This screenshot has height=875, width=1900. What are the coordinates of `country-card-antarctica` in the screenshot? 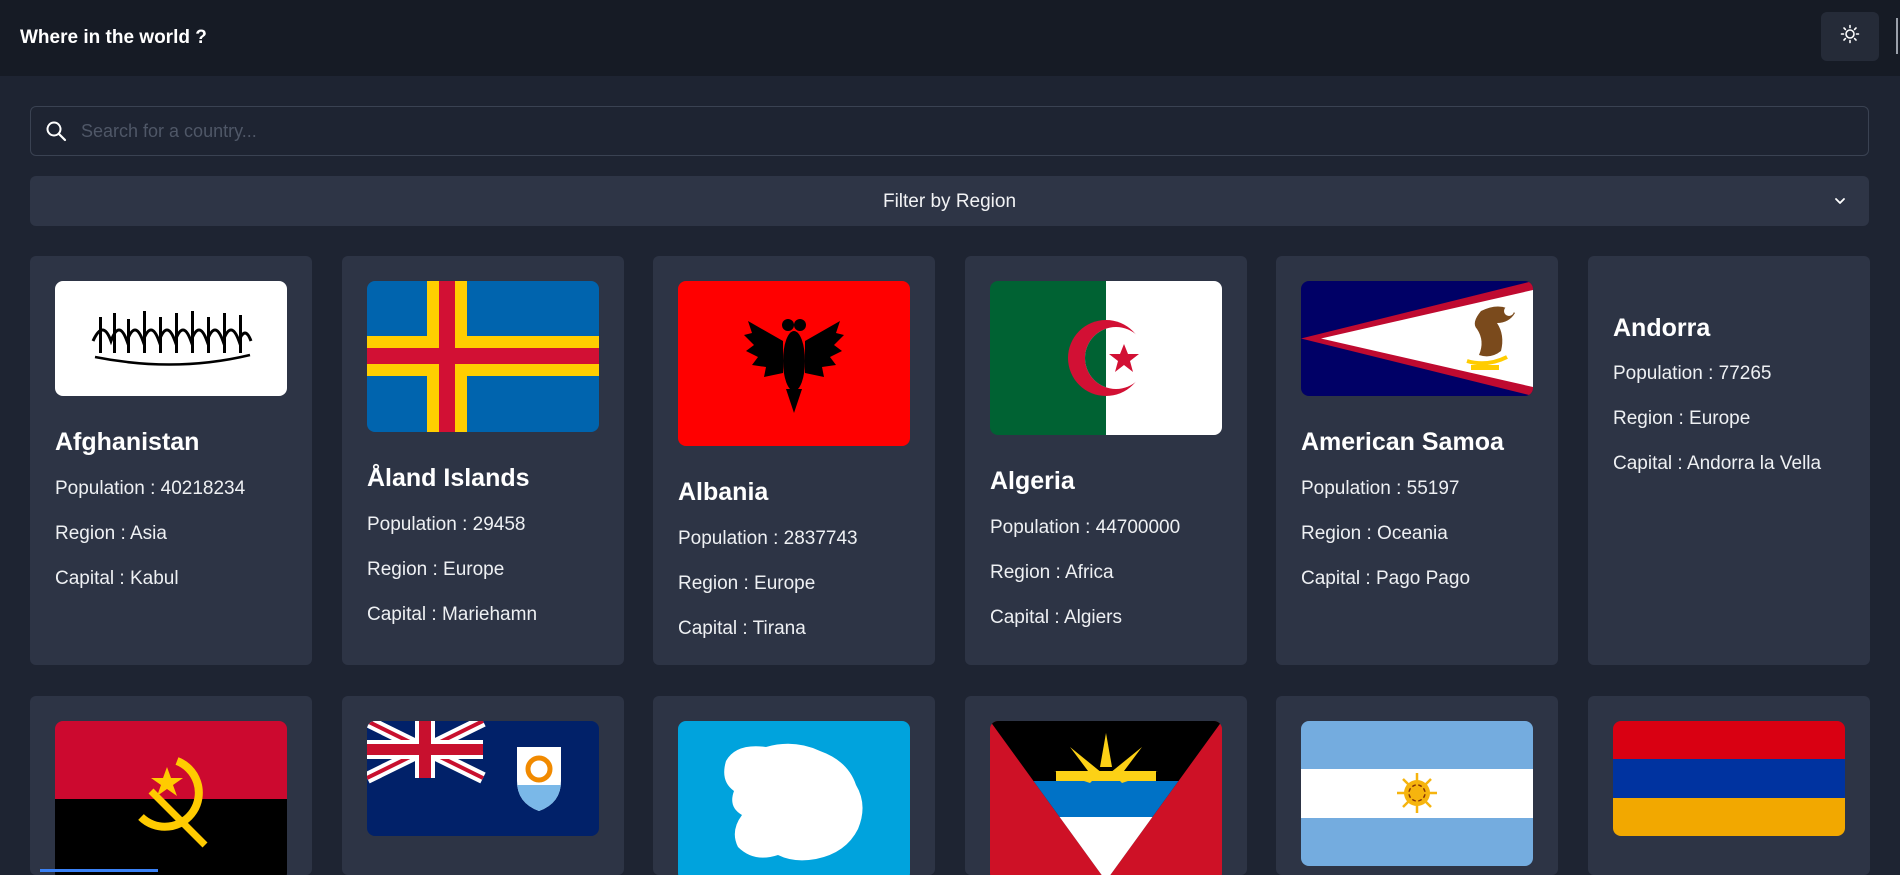 It's located at (794, 785).